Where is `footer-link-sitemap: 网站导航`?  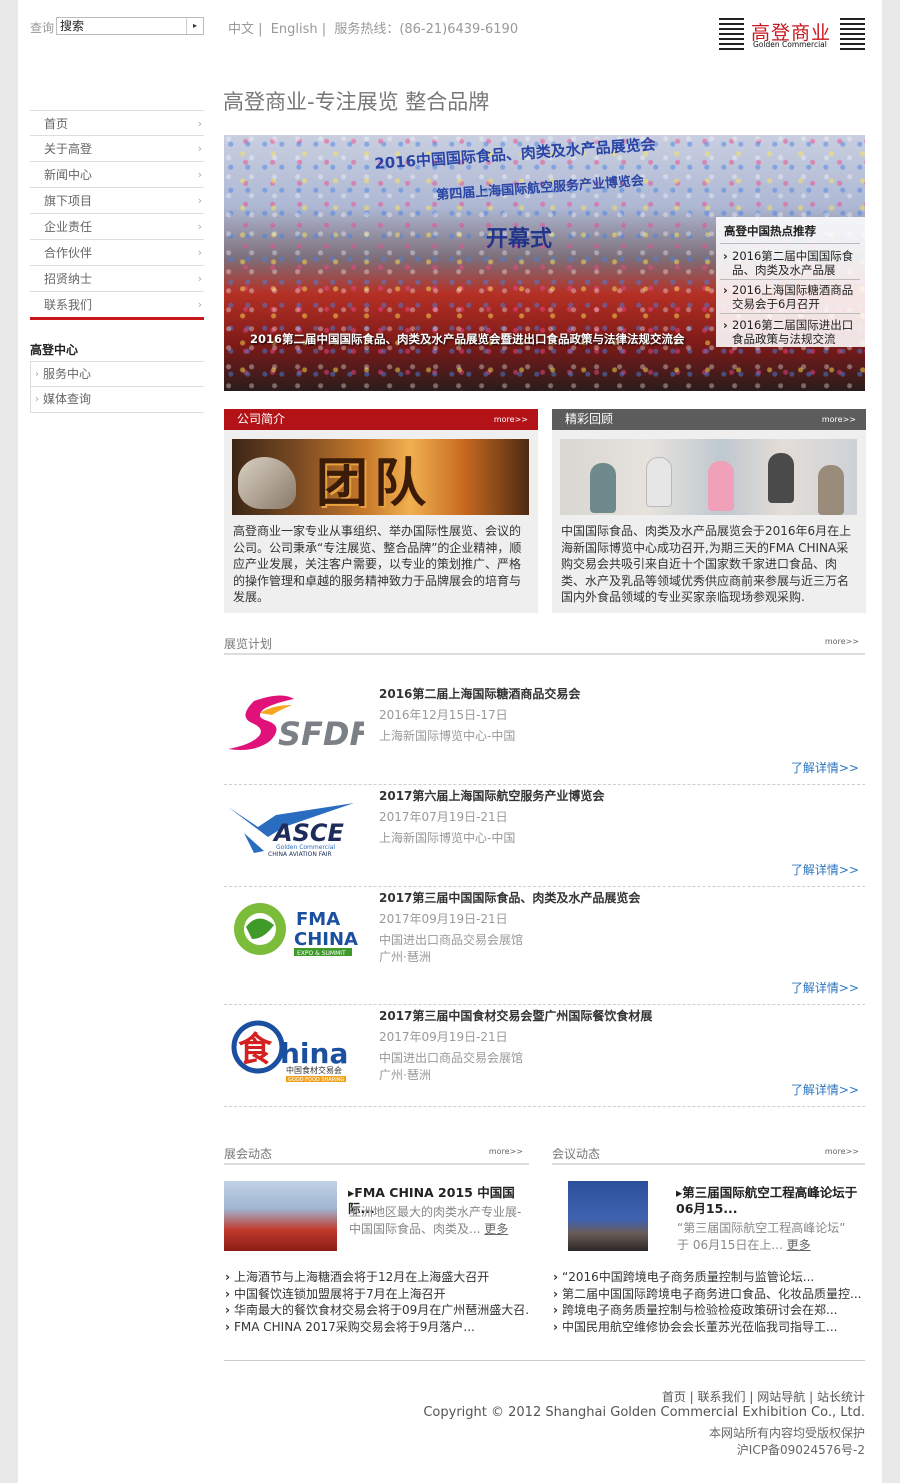 footer-link-sitemap: 网站导航 is located at coordinates (781, 1397).